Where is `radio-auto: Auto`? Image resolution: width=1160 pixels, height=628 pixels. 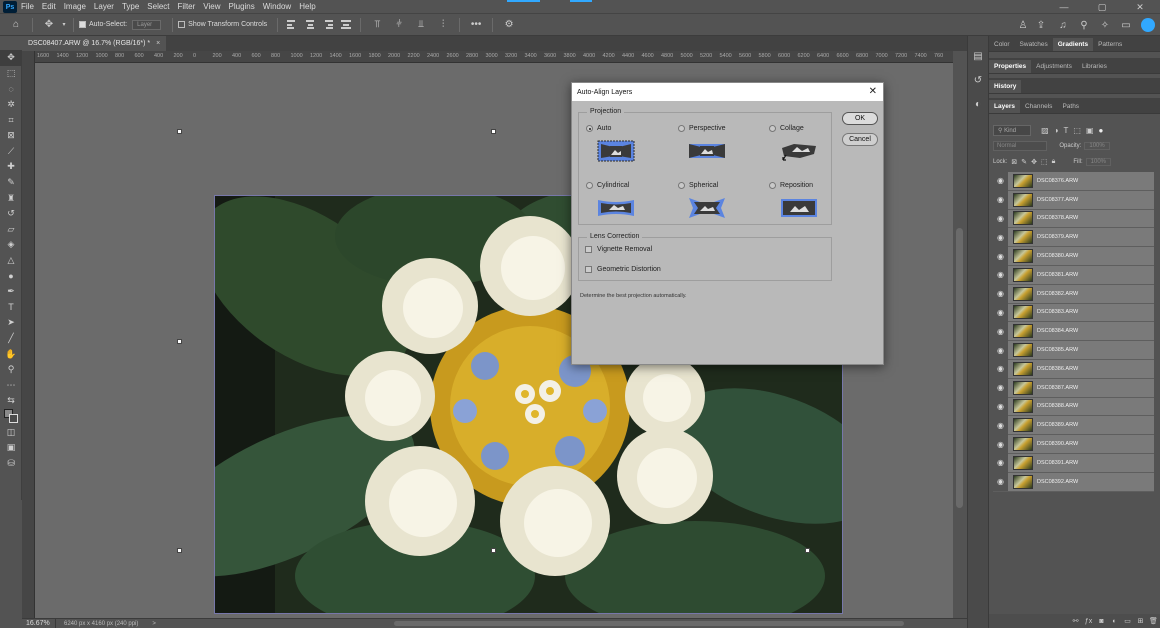
radio-auto: Auto is located at coordinates (598, 128).